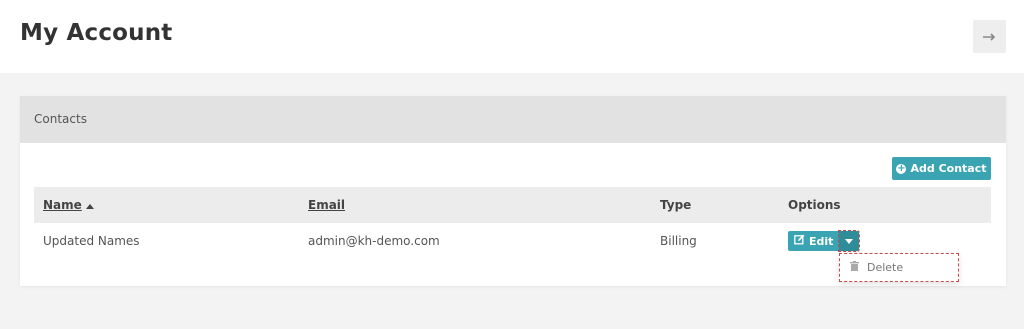  I want to click on column-header-email-label: Email, so click(327, 205).